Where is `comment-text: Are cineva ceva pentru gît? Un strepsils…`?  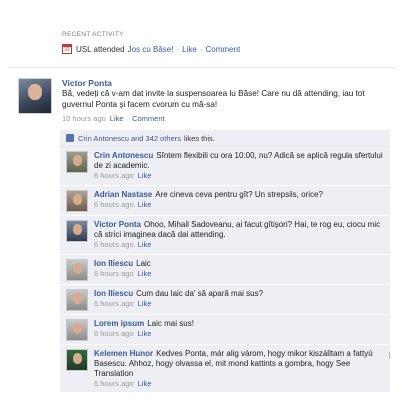 comment-text: Are cineva ceva pentru gît? Un strepsils… is located at coordinates (239, 194).